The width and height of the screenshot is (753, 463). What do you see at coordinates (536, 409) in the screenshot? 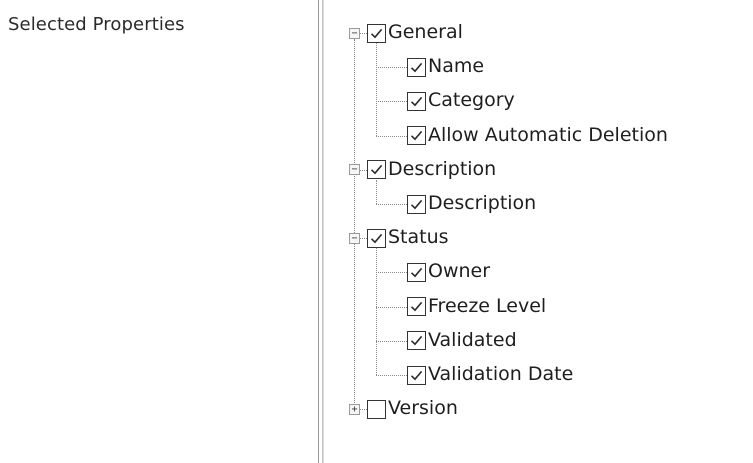
I see `tree-node-version: + Version` at bounding box center [536, 409].